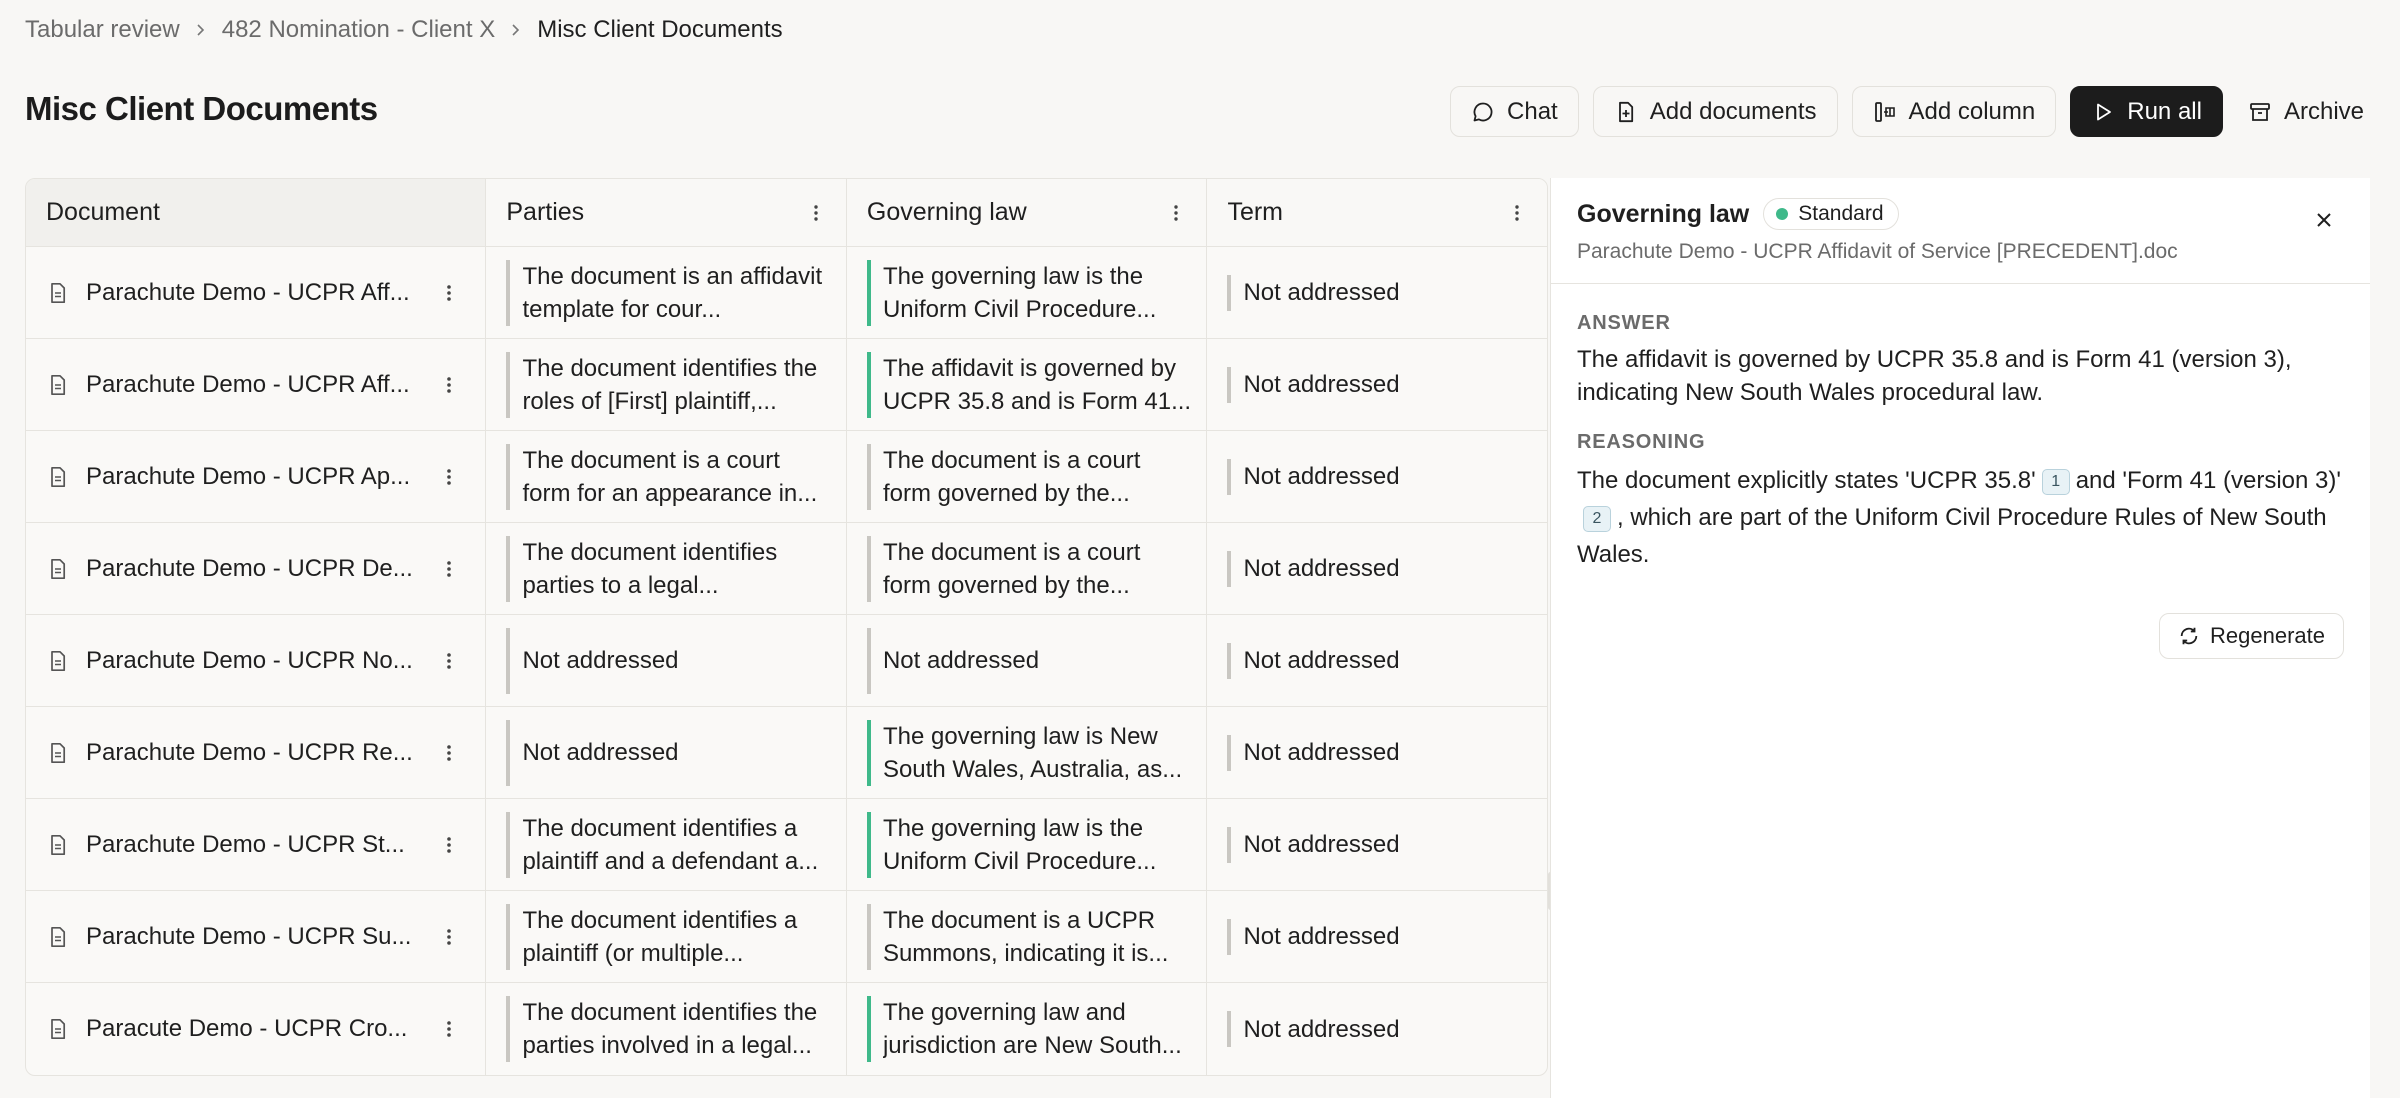 The image size is (2400, 1098). Describe the element at coordinates (2251, 636) in the screenshot. I see `regenerate-button: Regenerate` at that location.